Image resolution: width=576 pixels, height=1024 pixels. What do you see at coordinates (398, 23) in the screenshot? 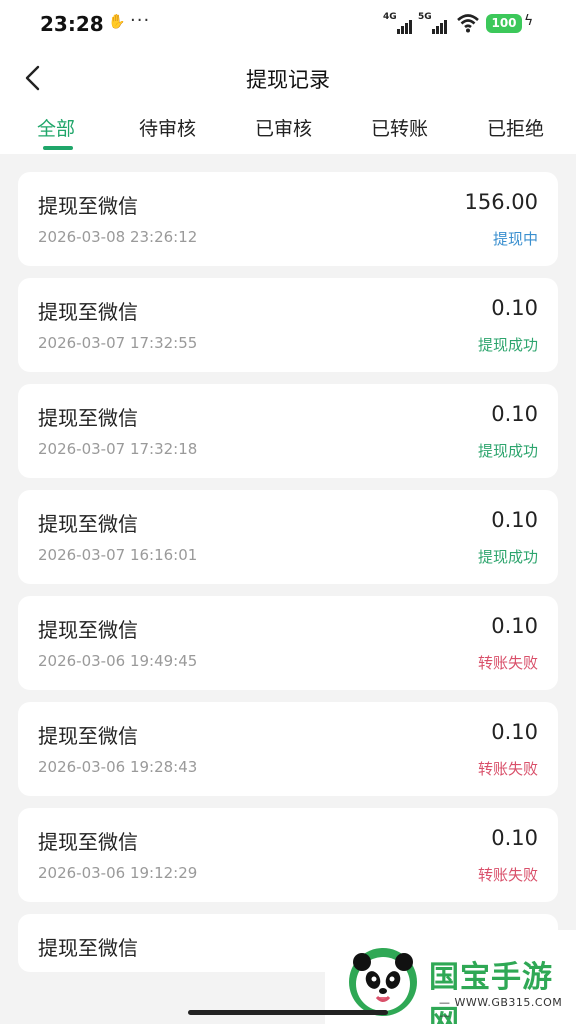
I see `cellular-signal-4g-icon: 4G` at bounding box center [398, 23].